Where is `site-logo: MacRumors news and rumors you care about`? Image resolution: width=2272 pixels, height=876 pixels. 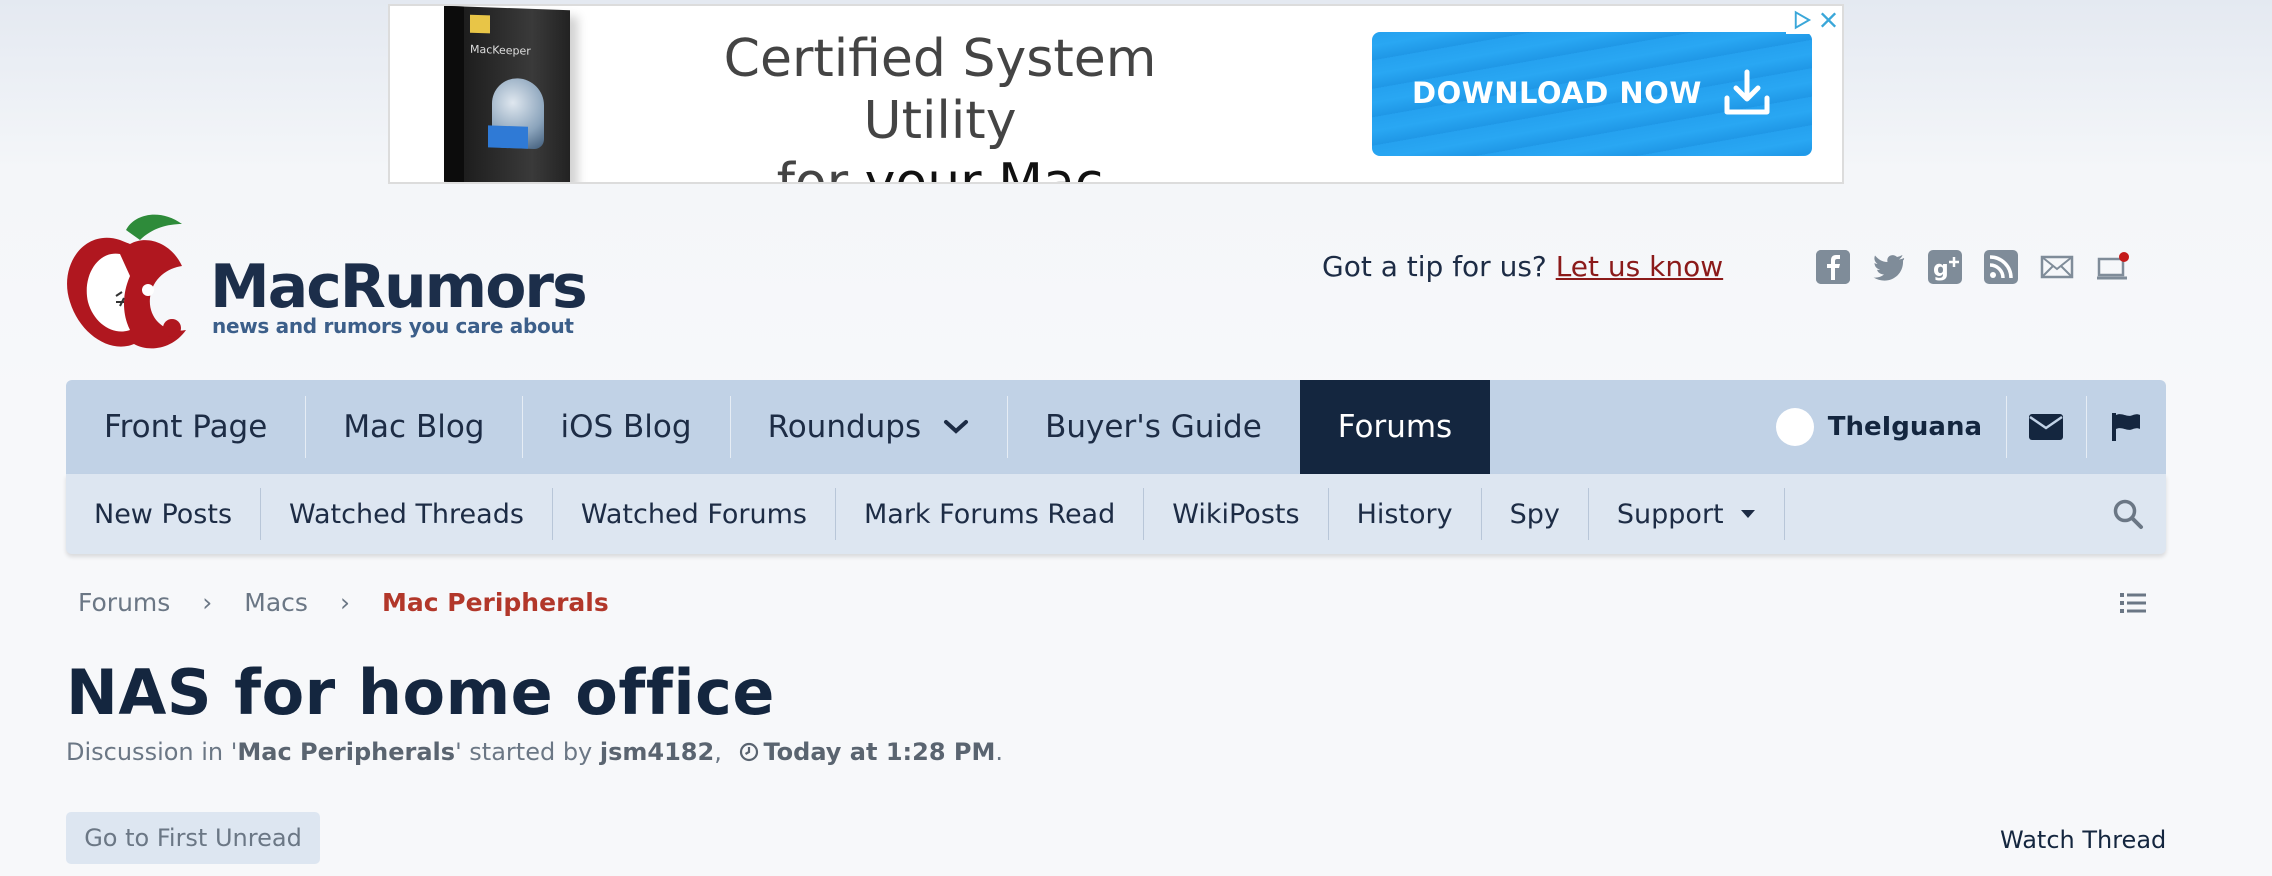
site-logo: MacRumors news and rumors you care about is located at coordinates (326, 280).